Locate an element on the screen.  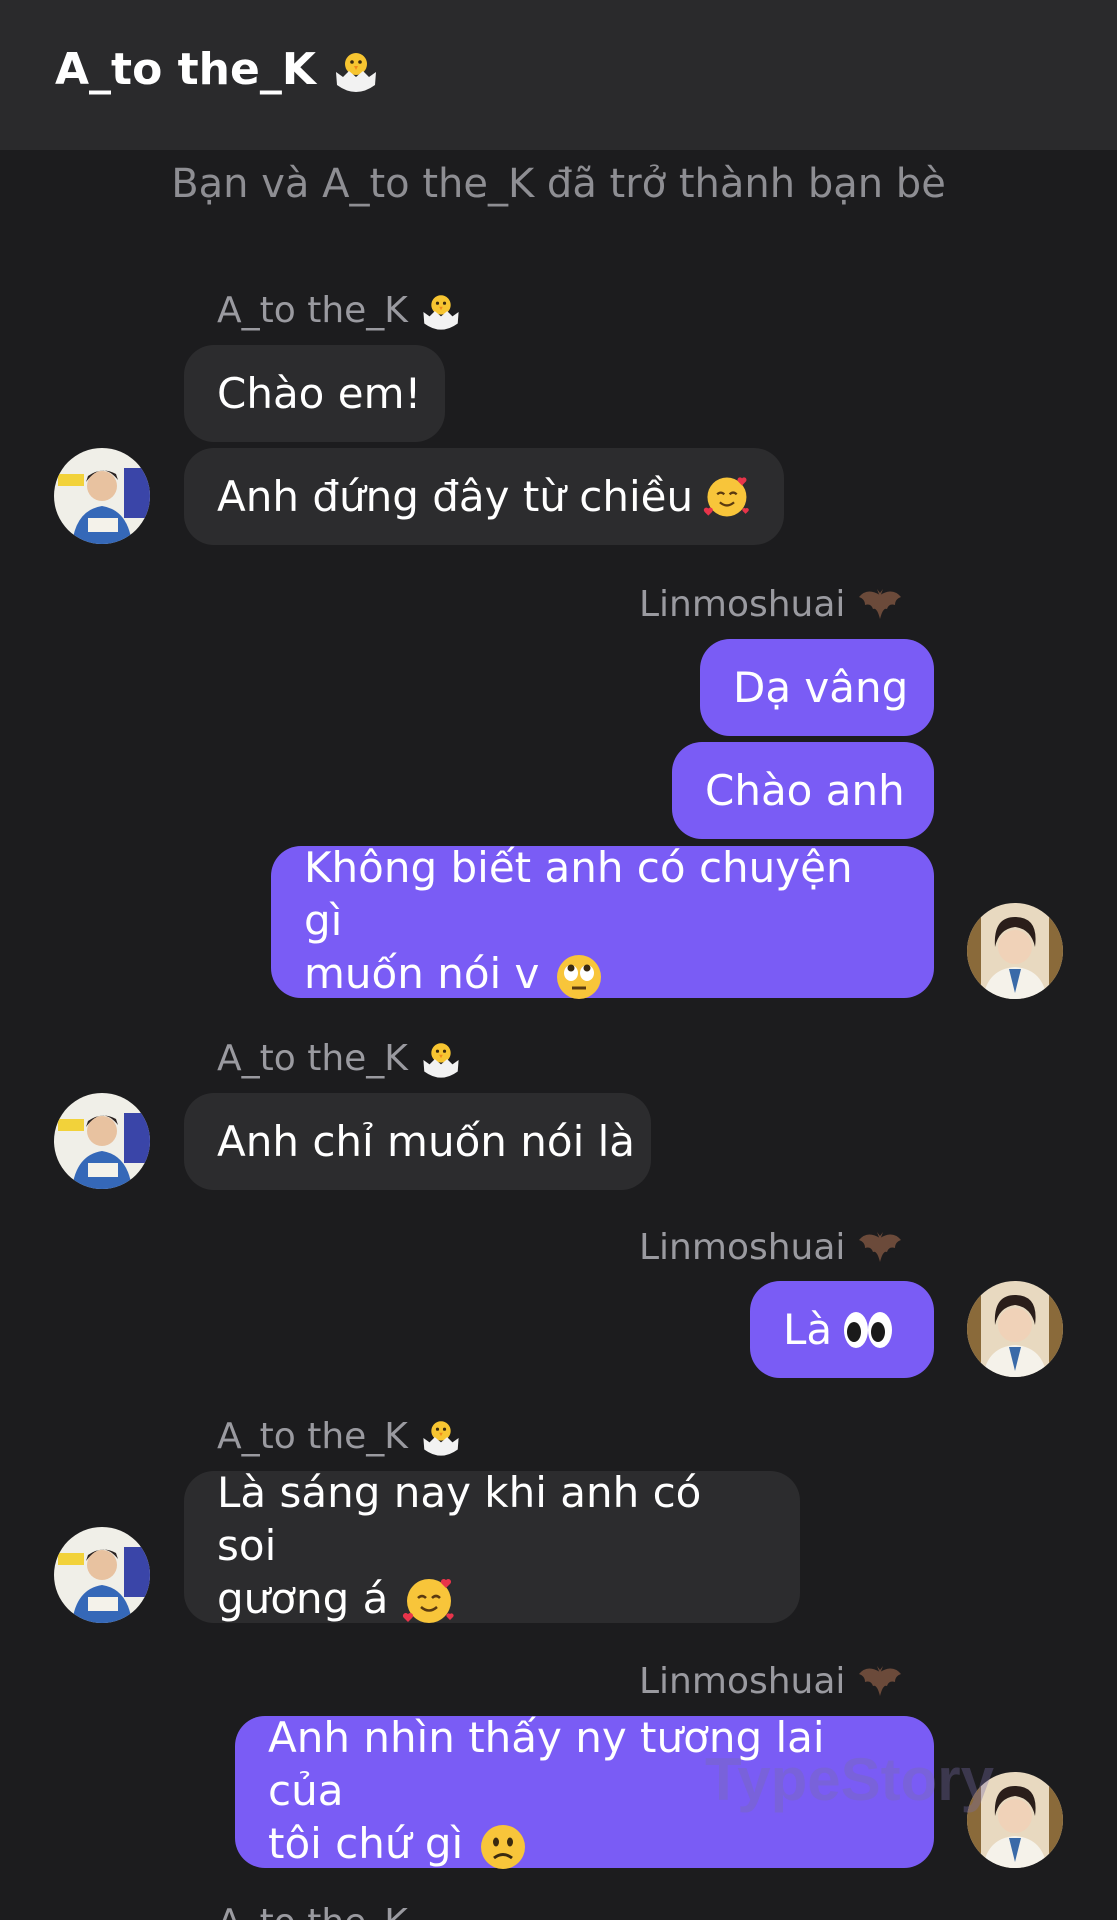
message-text-line: Là sáng nay khi anh có soi is located at coordinates (459, 1518).